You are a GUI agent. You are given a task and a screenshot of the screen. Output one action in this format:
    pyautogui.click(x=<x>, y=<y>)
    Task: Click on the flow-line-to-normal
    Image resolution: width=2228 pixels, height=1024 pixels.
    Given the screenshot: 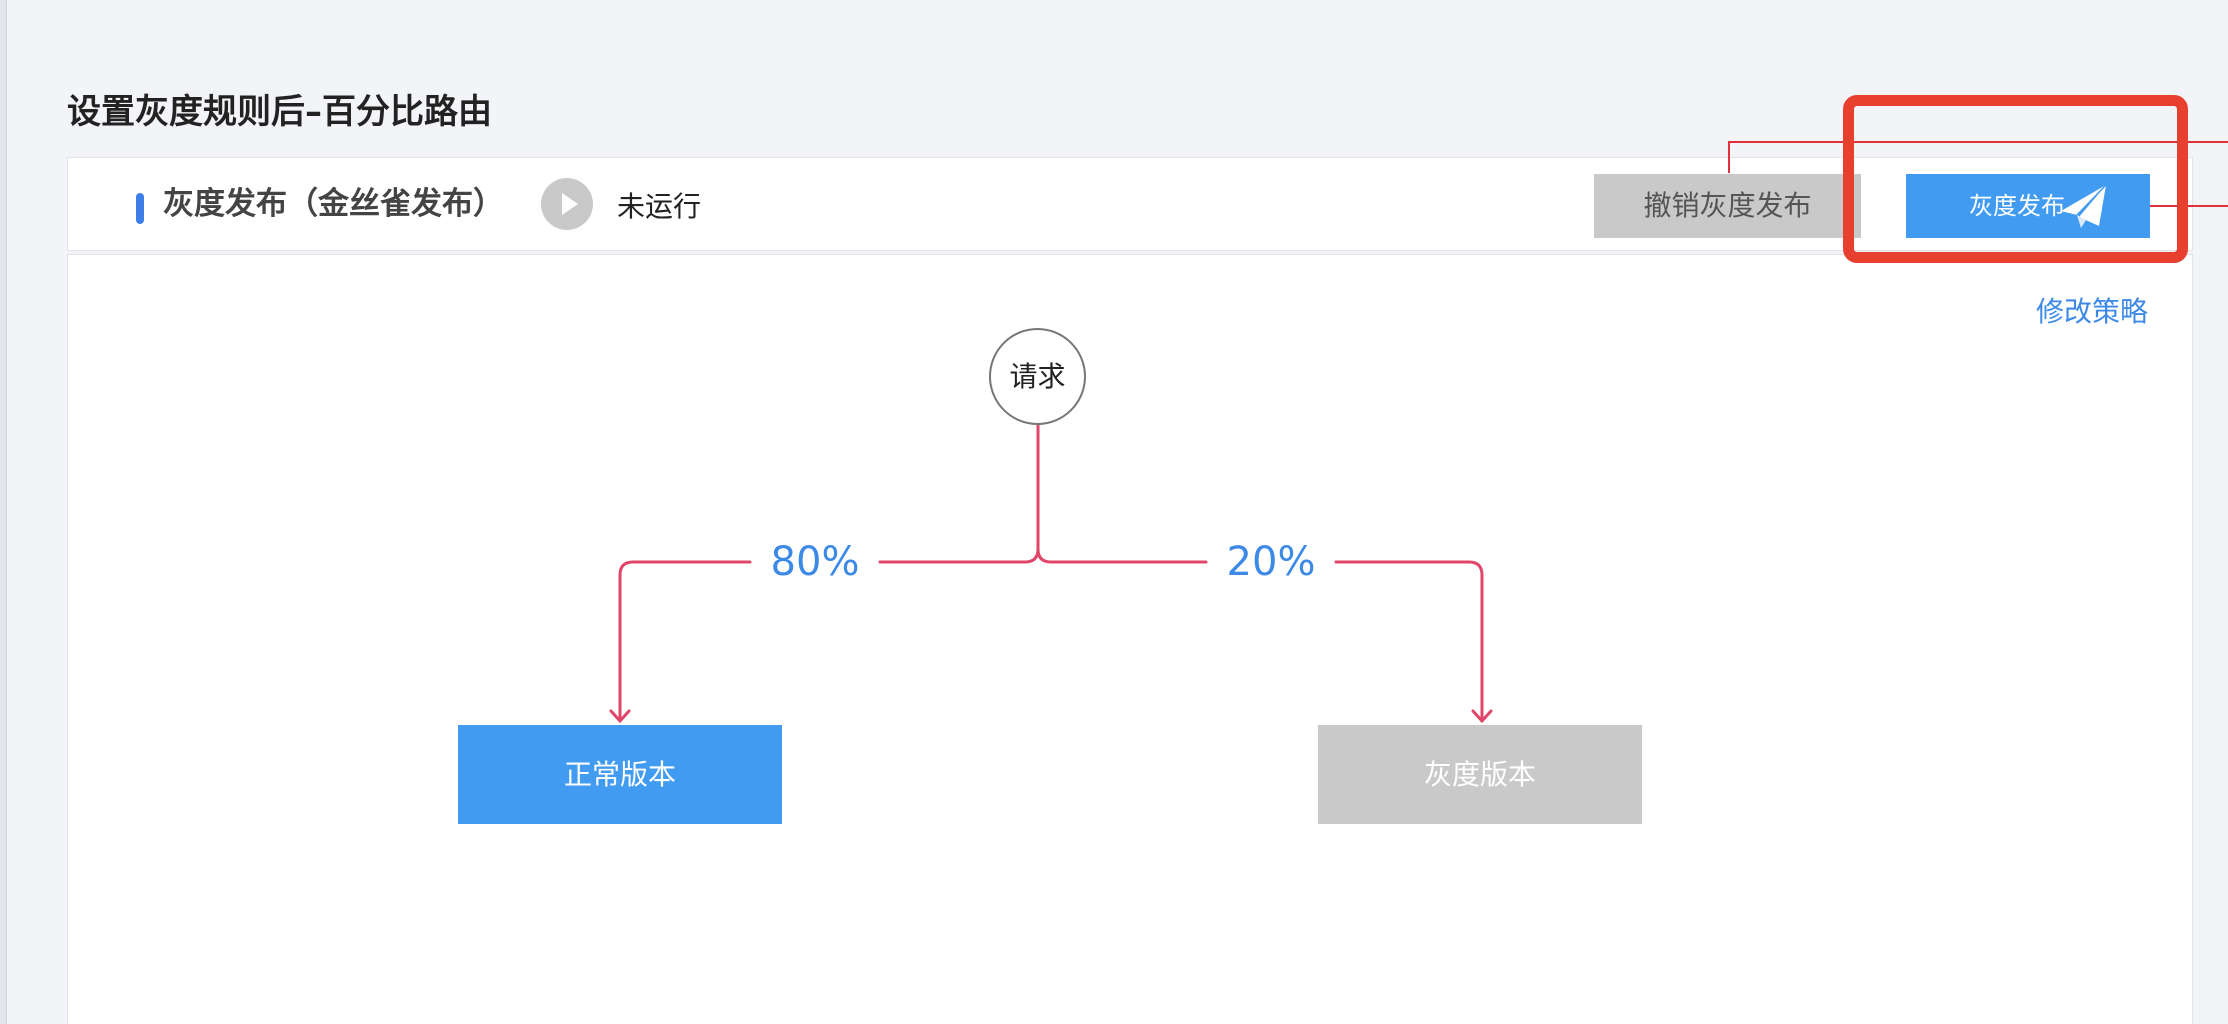 What is the action you would take?
    pyautogui.click(x=685, y=641)
    